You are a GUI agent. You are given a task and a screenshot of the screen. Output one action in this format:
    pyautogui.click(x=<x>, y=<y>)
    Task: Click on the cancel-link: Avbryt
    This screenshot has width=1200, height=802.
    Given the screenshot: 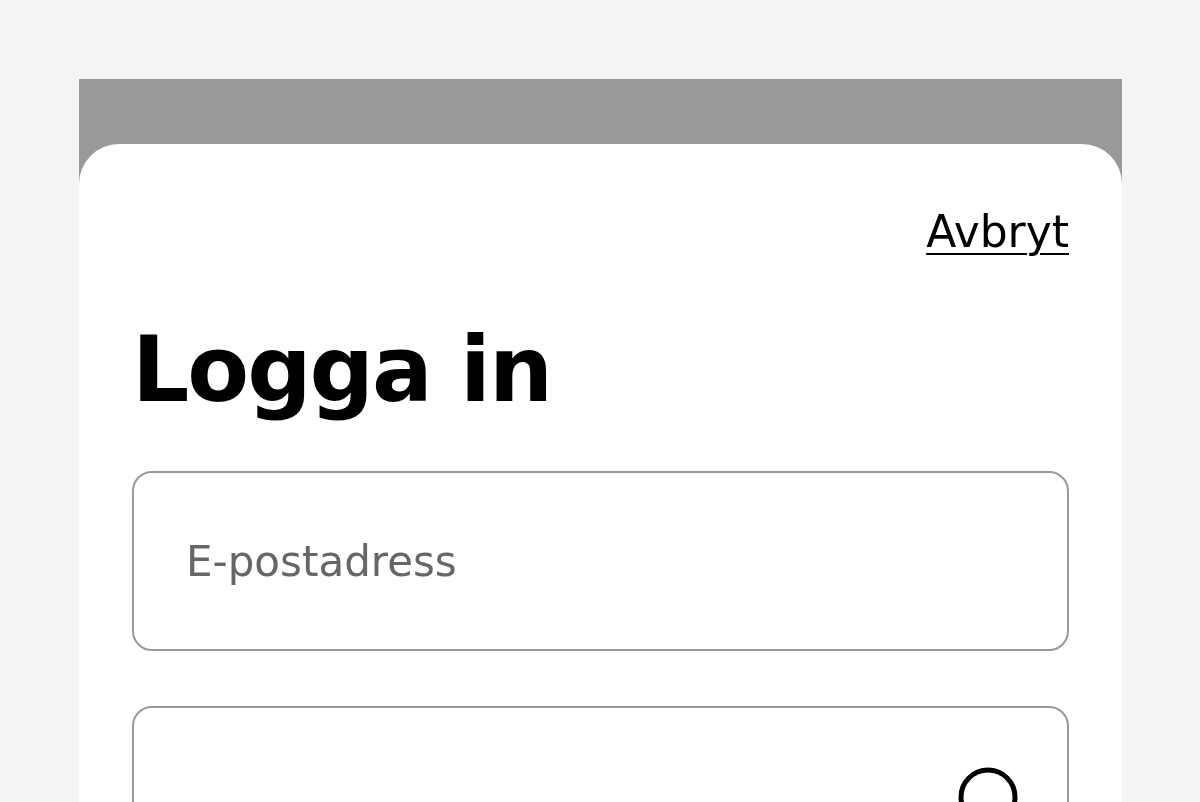 What is the action you would take?
    pyautogui.click(x=997, y=232)
    